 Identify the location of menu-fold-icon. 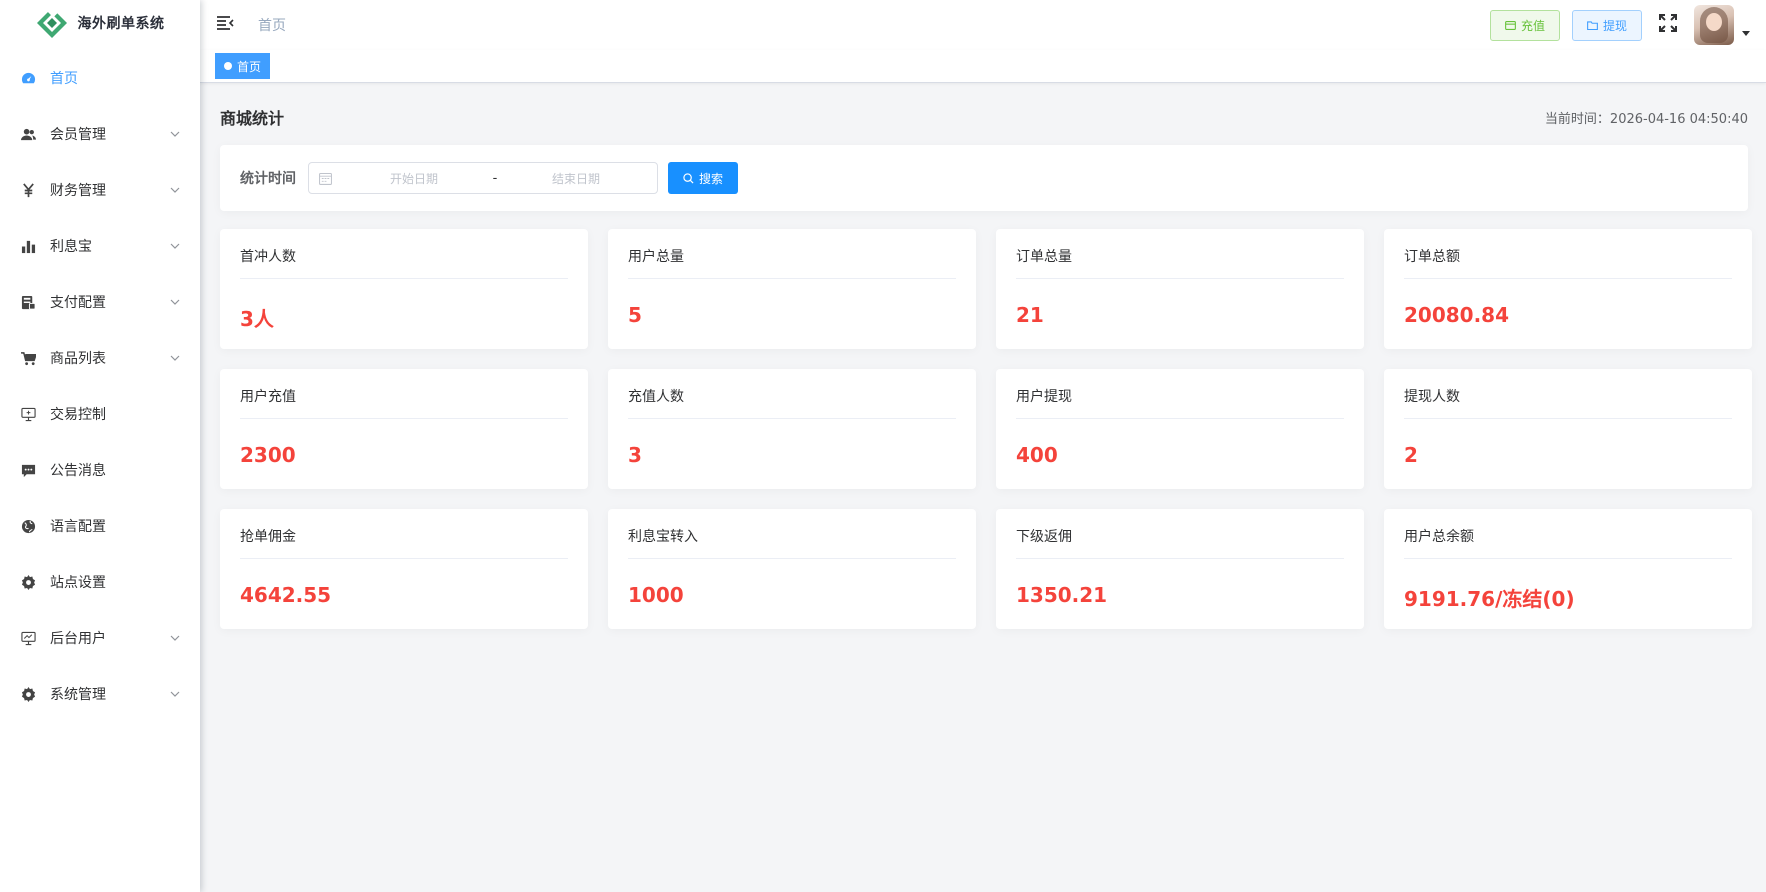
(225, 25).